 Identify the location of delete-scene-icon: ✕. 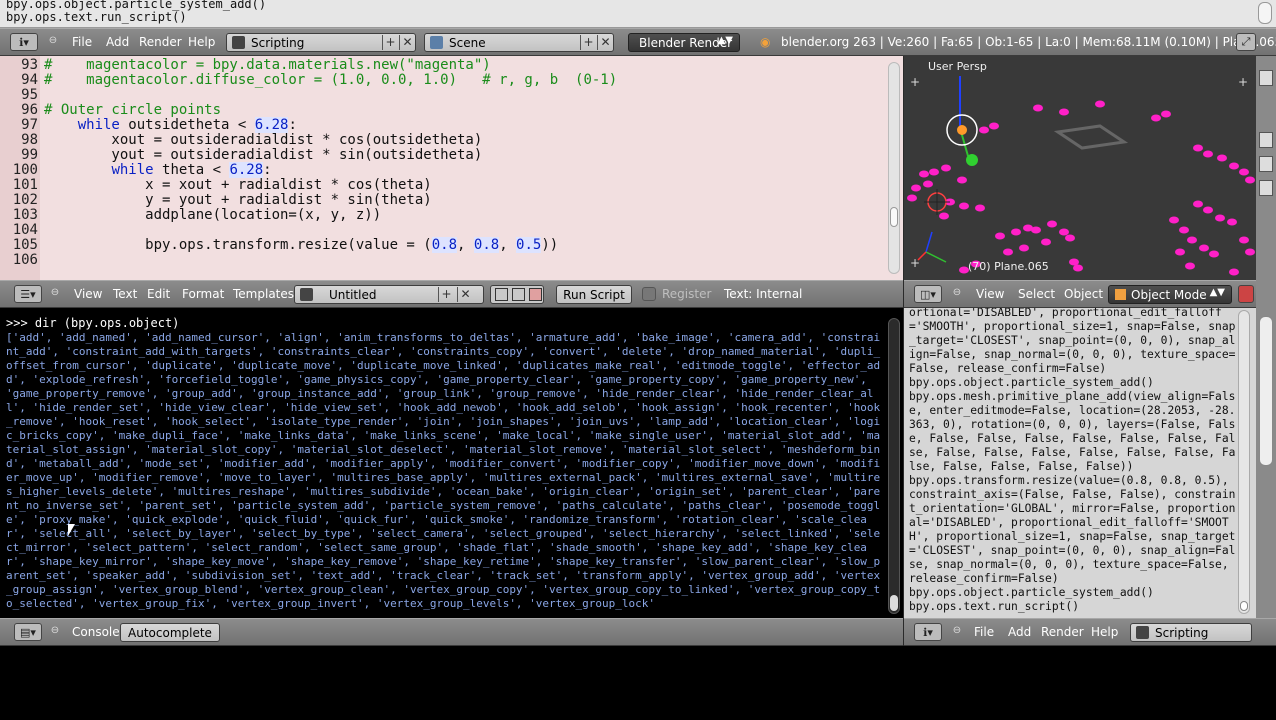
(605, 42).